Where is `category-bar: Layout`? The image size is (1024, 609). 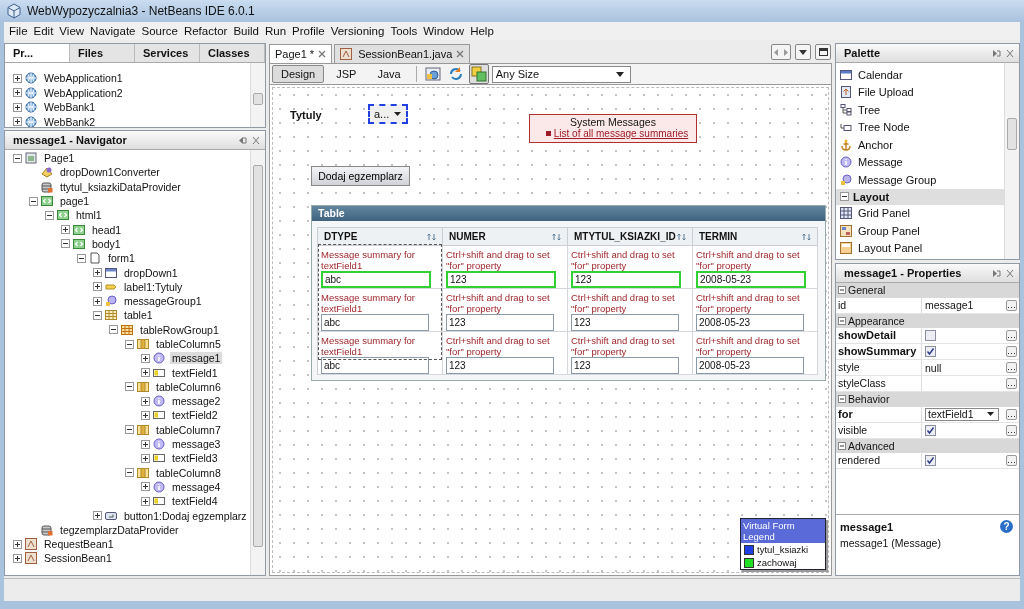 category-bar: Layout is located at coordinates (920, 196).